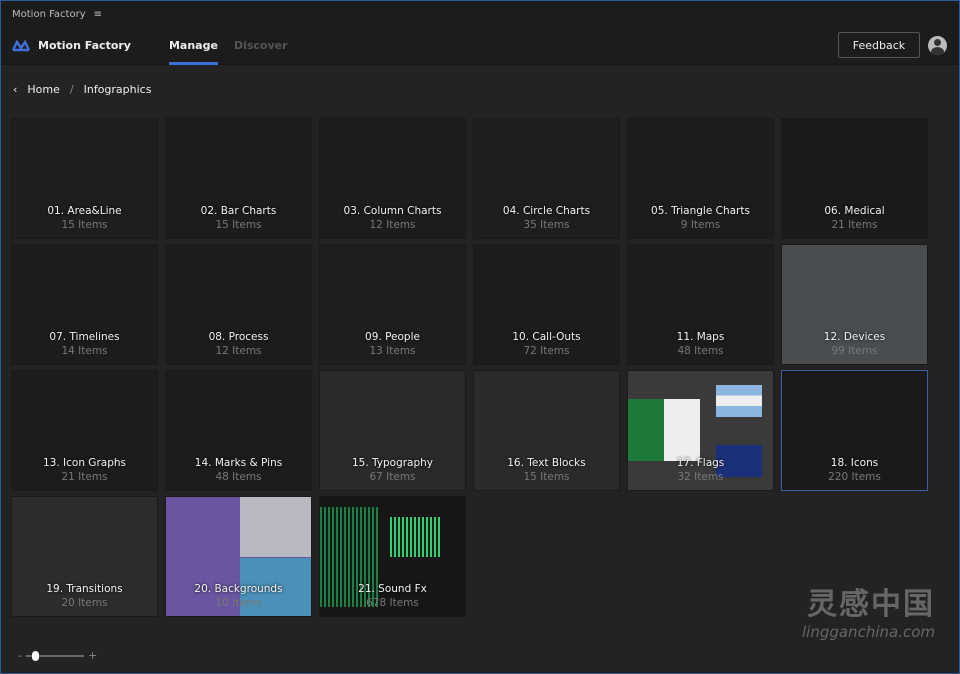 The image size is (960, 674). I want to click on category-tile: 03. Column Charts 12 Items, so click(392, 178).